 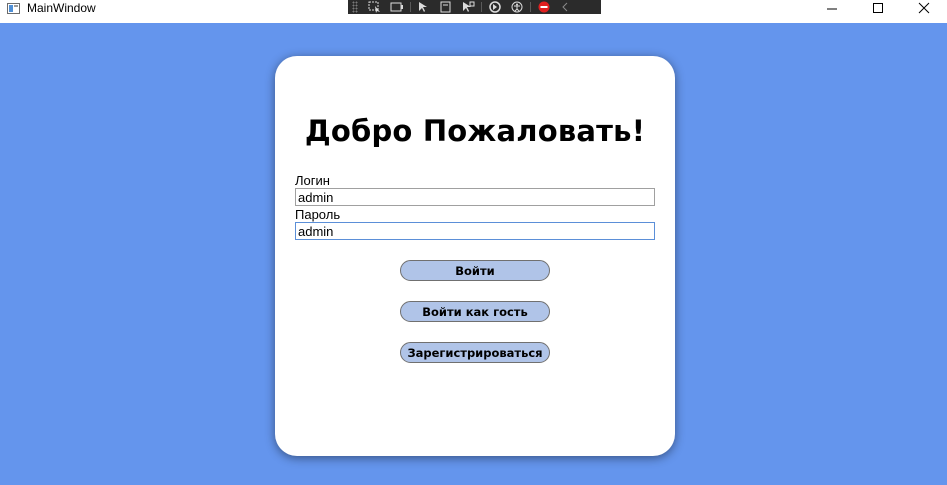 What do you see at coordinates (517, 7) in the screenshot?
I see `accessibility-icon` at bounding box center [517, 7].